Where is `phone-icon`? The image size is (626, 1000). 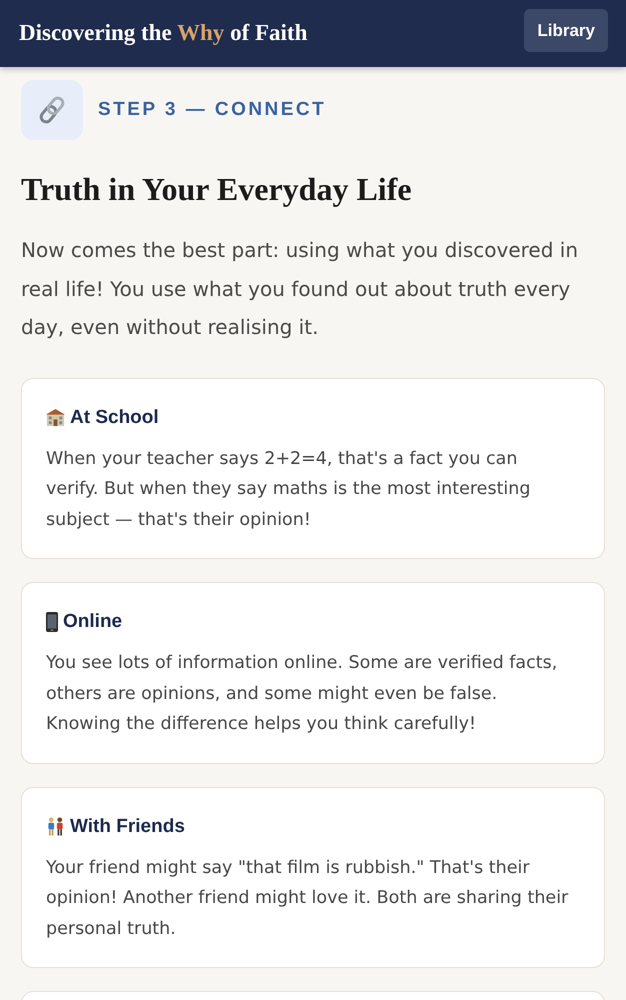 phone-icon is located at coordinates (52, 622).